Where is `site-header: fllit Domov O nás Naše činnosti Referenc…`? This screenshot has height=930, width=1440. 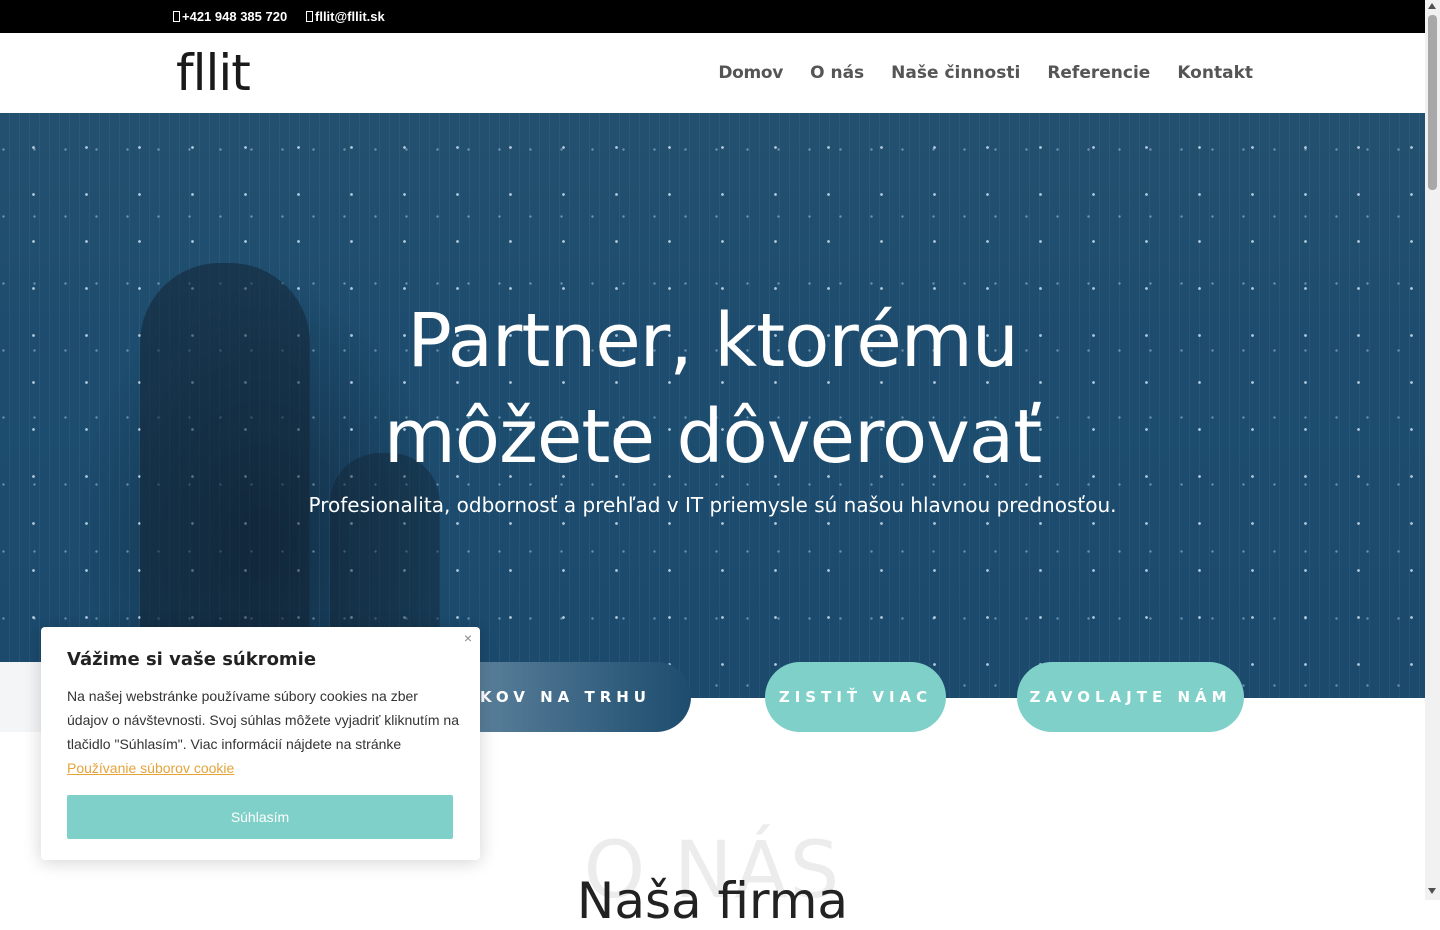 site-header: fllit Domov O nás Naše činnosti Referenc… is located at coordinates (712, 73).